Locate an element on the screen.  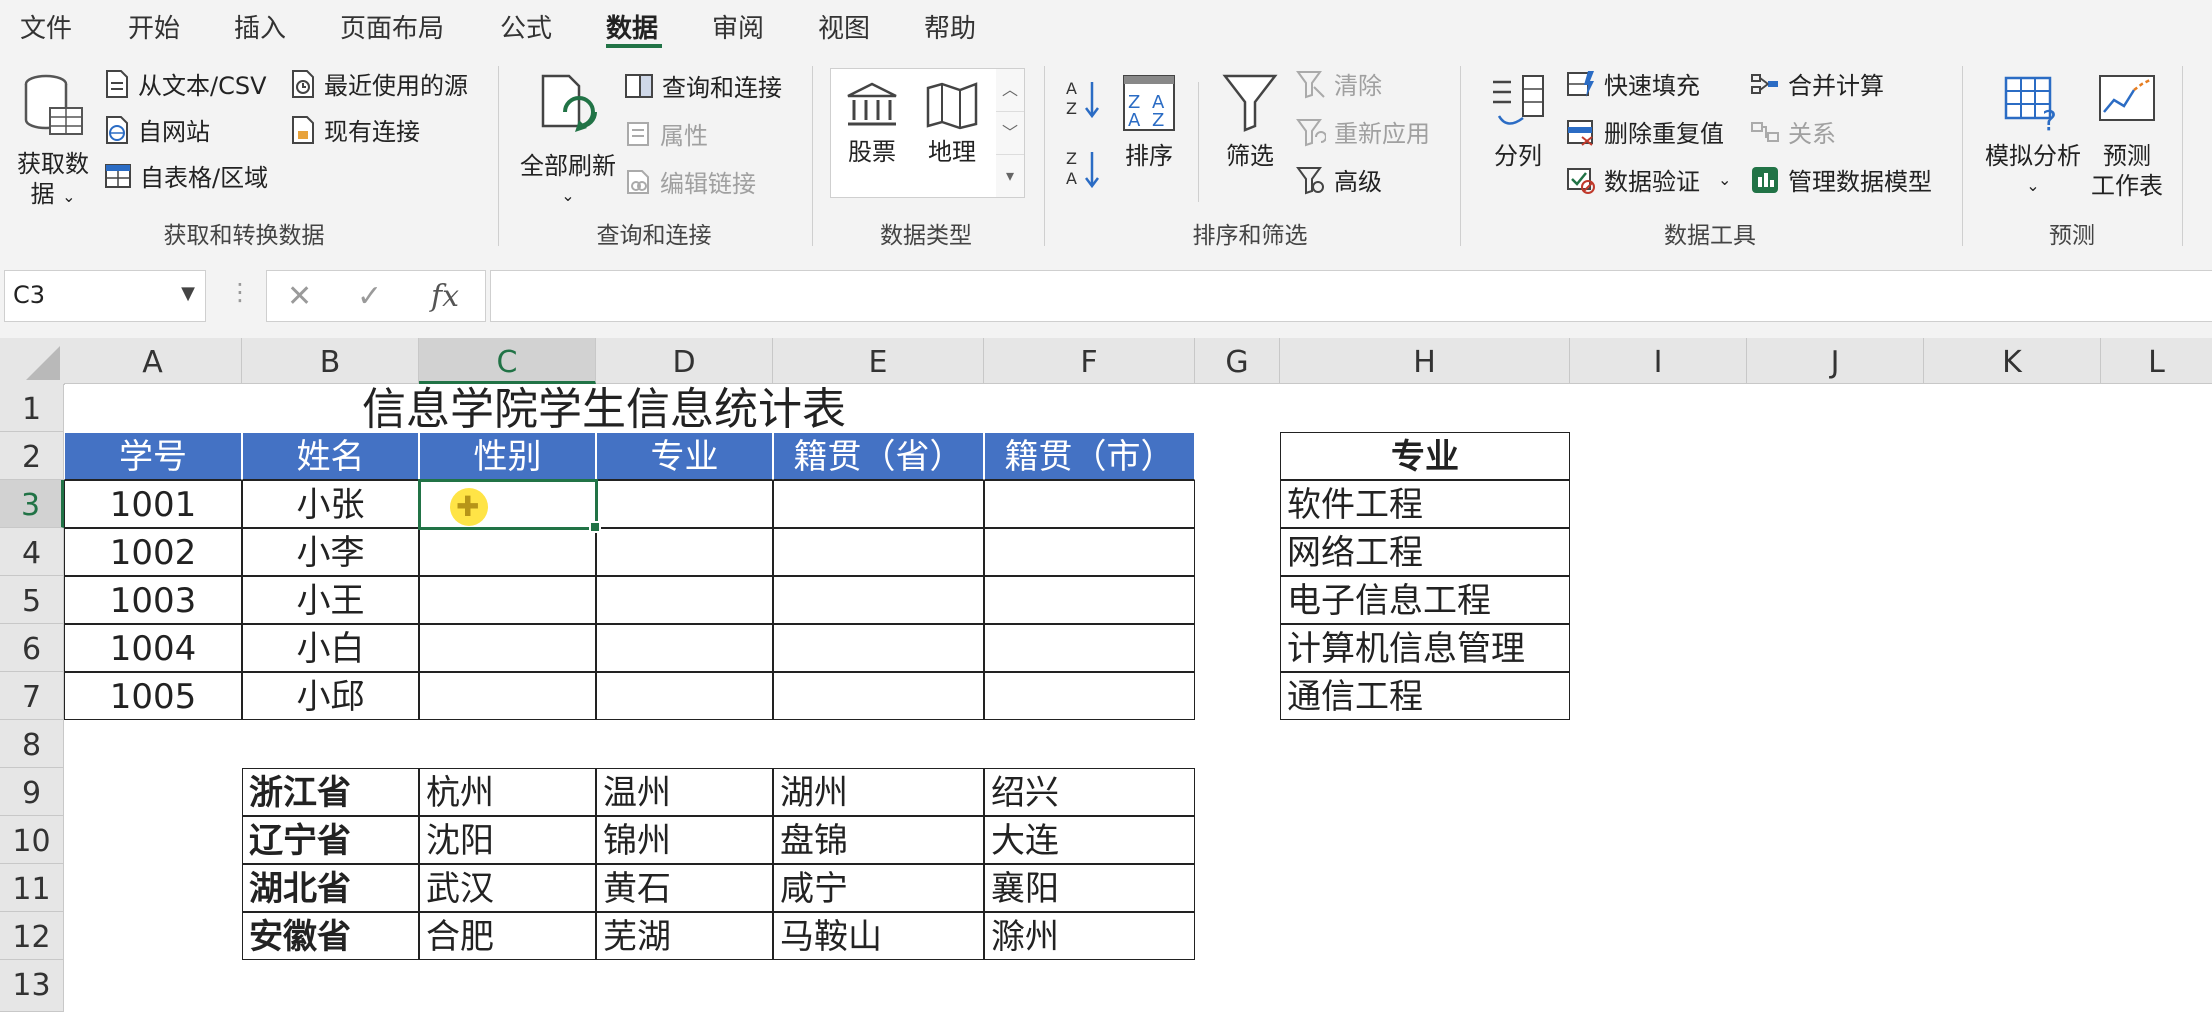
name-box: C3 ▼ is located at coordinates (105, 296).